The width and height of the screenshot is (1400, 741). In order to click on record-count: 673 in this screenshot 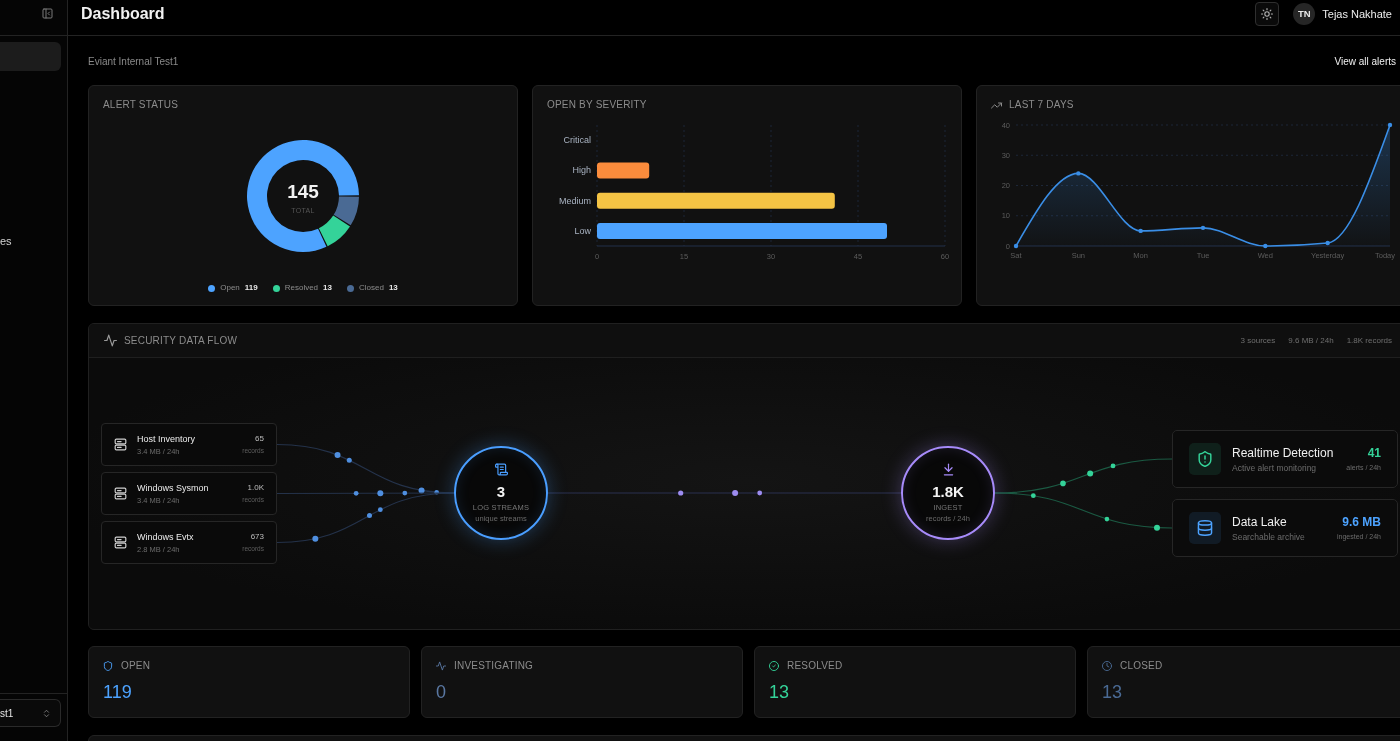, I will do `click(257, 537)`.